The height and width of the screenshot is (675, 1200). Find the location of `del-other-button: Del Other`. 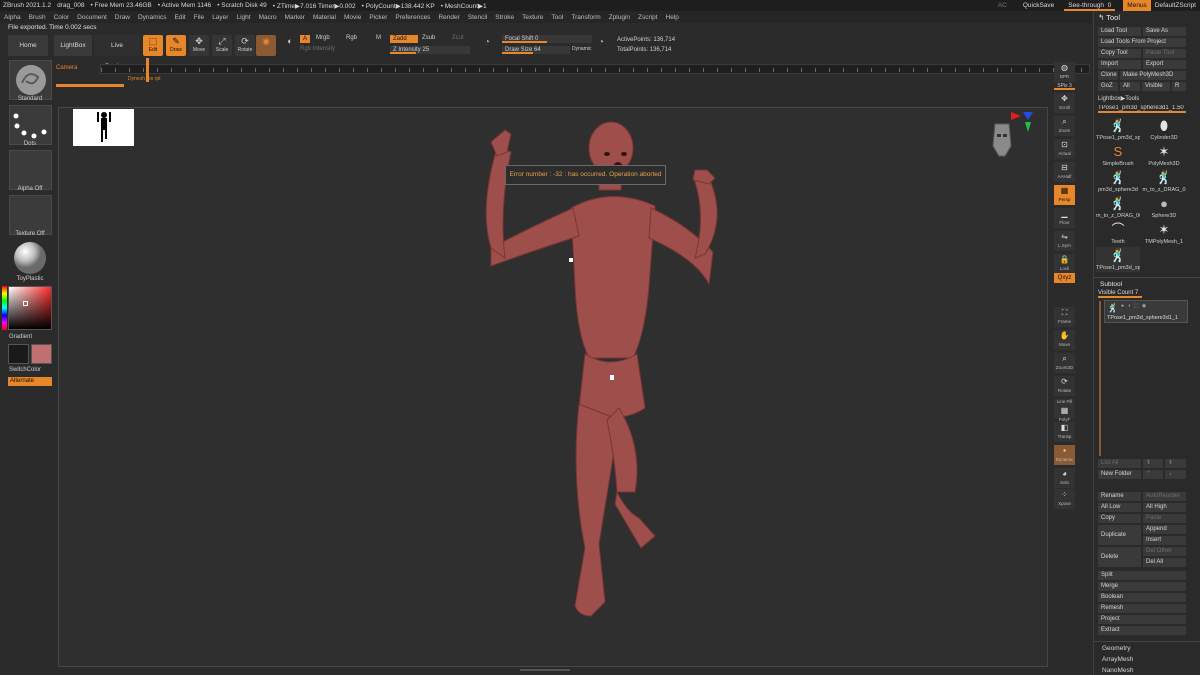

del-other-button: Del Other is located at coordinates (1164, 551).